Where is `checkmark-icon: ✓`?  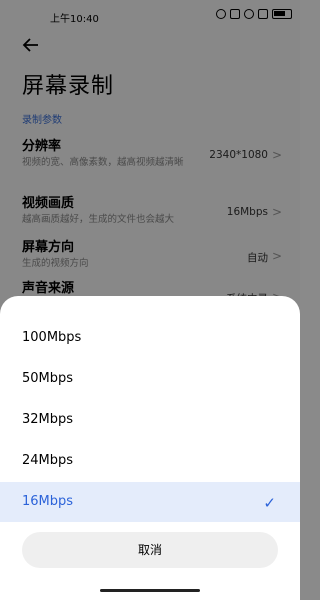
checkmark-icon: ✓ is located at coordinates (269, 503).